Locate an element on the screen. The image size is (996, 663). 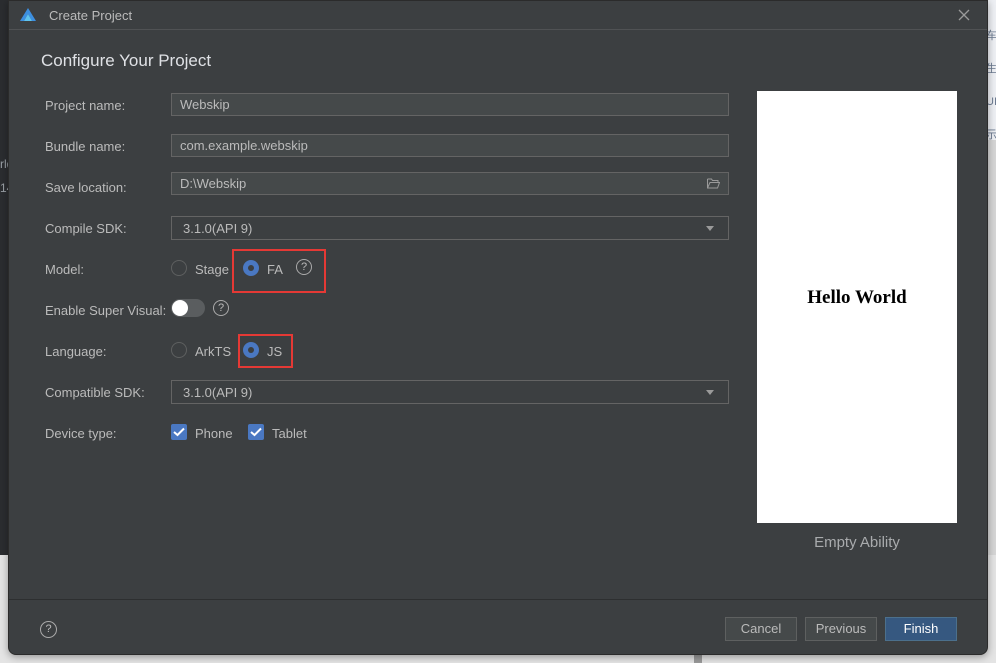
project-name-label: Project name: is located at coordinates (85, 105).